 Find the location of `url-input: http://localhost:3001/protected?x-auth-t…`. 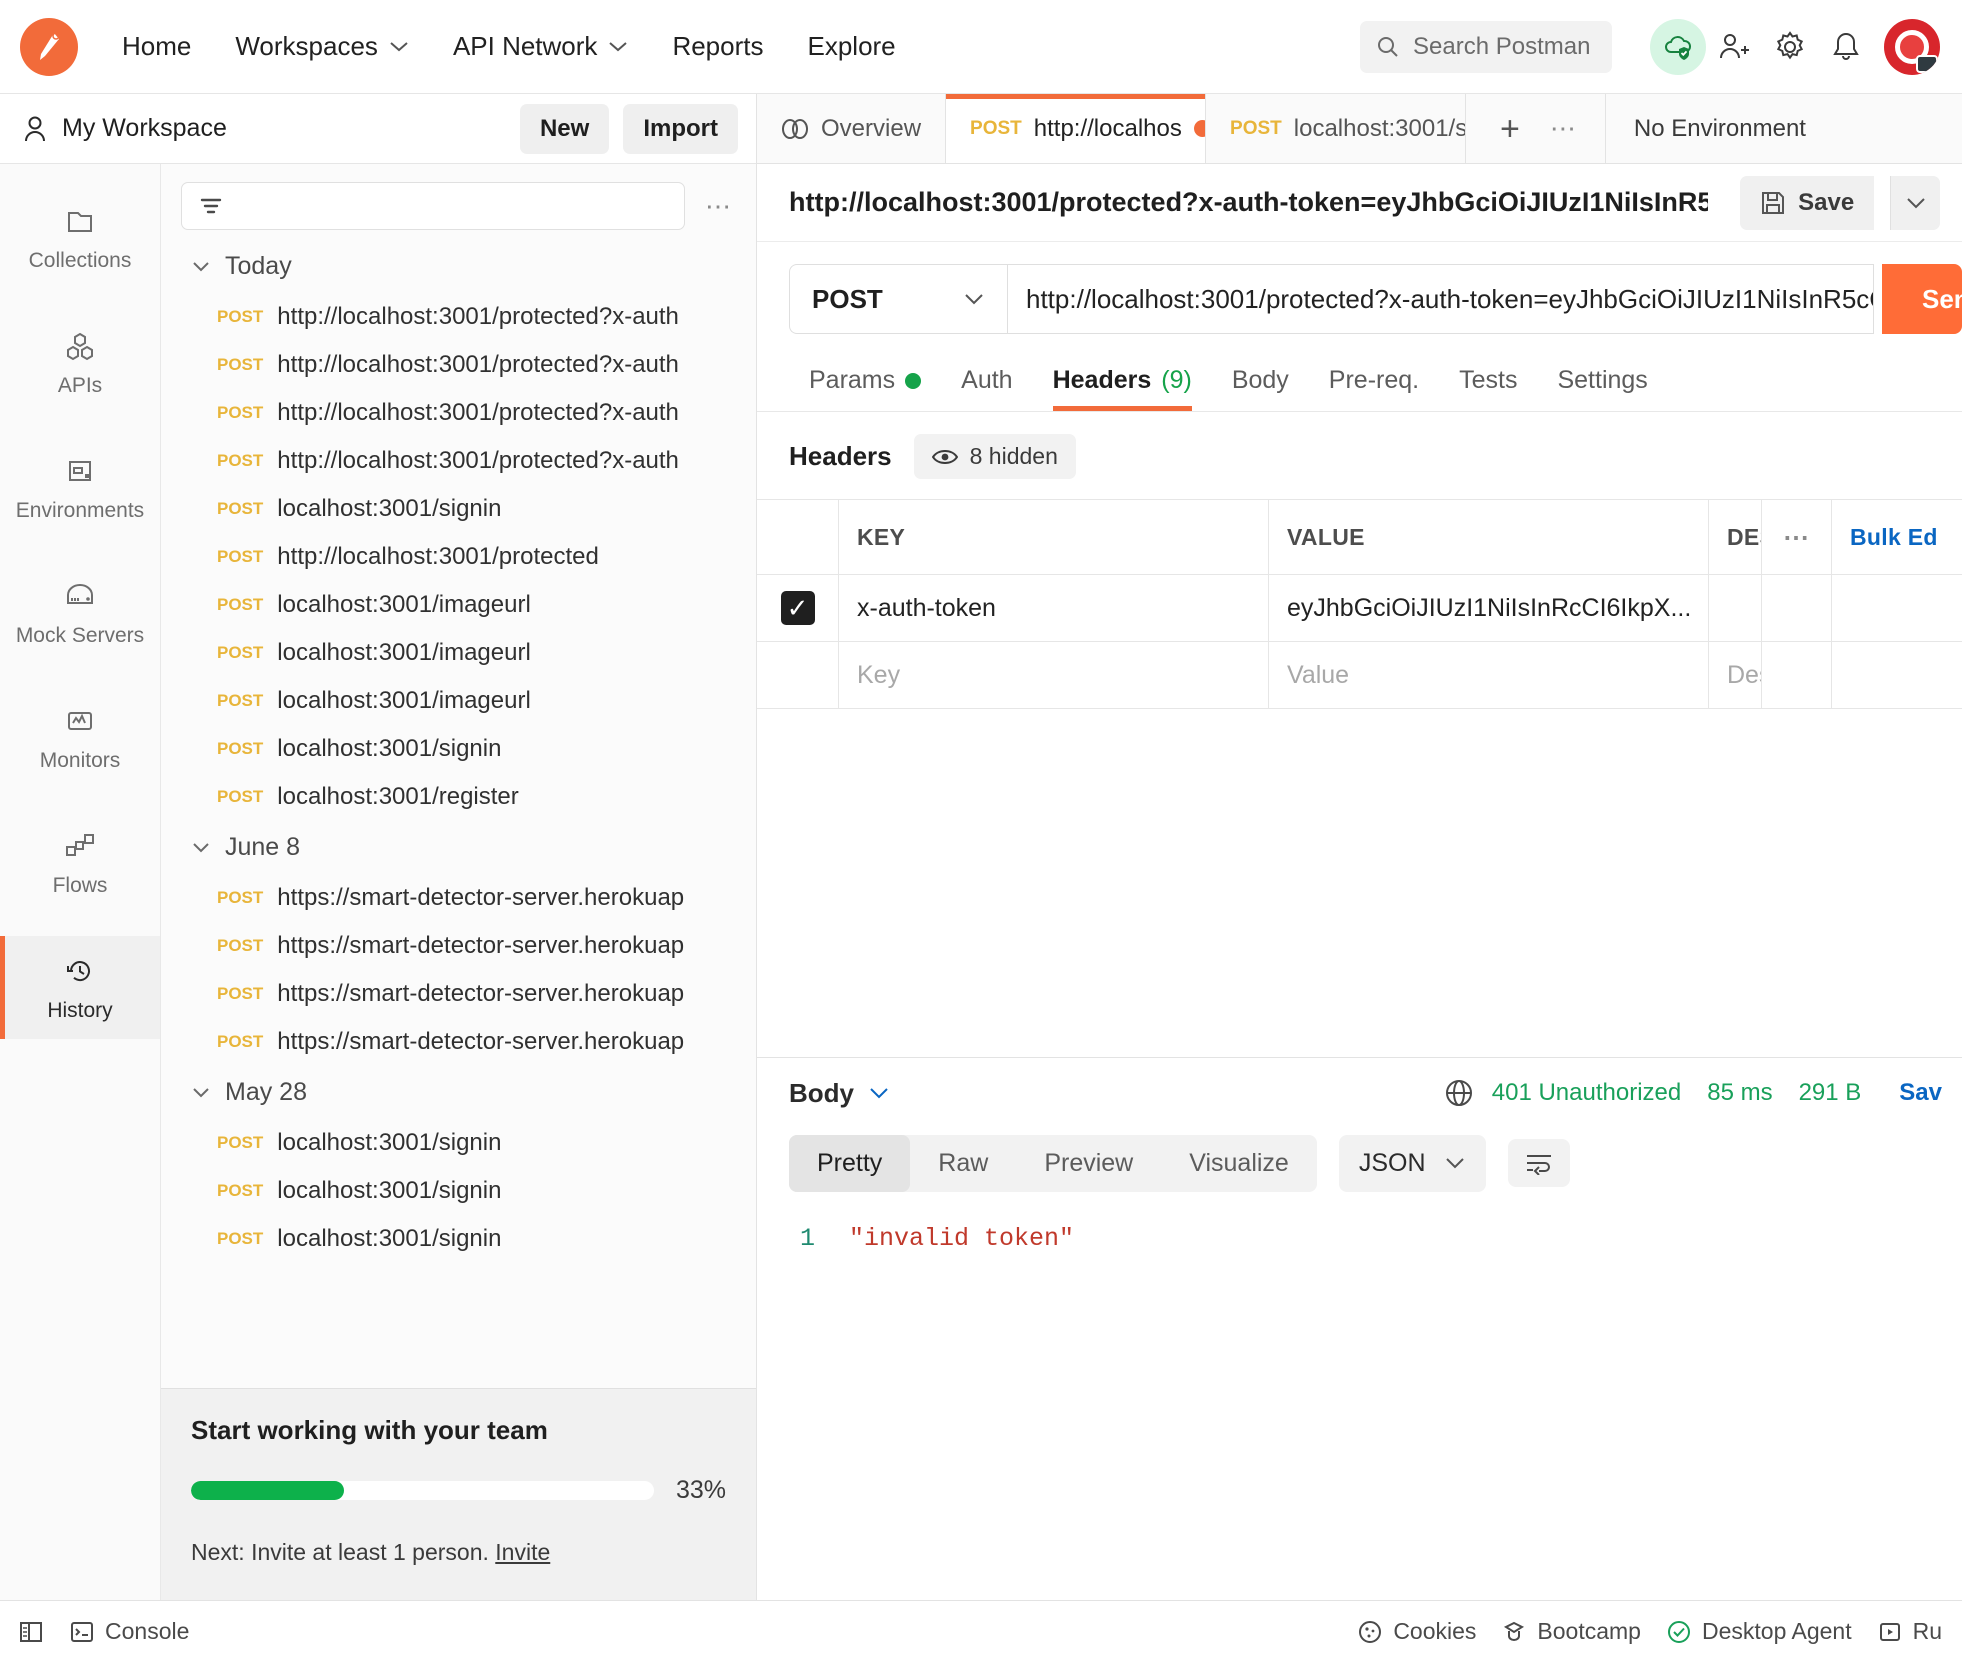

url-input: http://localhost:3001/protected?x-auth-t… is located at coordinates (1440, 299).